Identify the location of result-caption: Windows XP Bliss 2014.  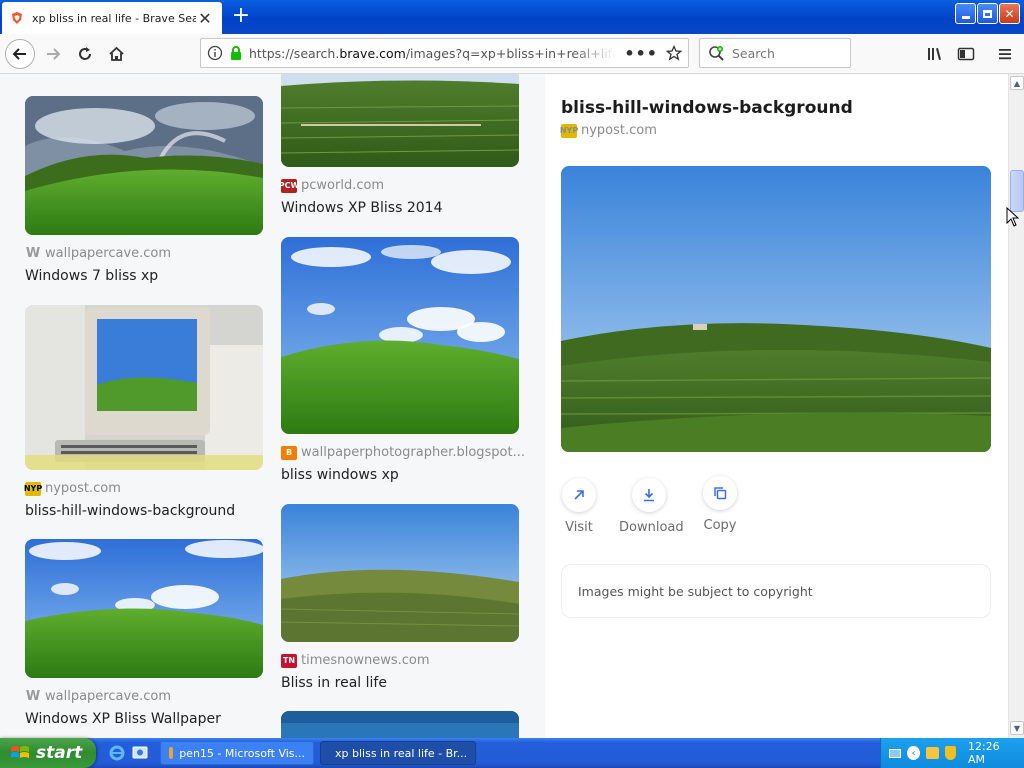
(361, 208).